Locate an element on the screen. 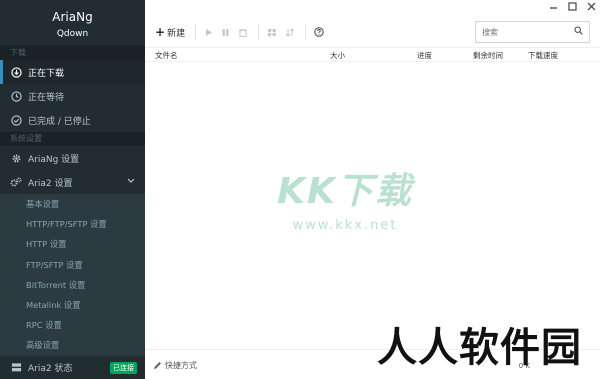 This screenshot has width=600, height=379. plus-icon: + is located at coordinates (160, 32).